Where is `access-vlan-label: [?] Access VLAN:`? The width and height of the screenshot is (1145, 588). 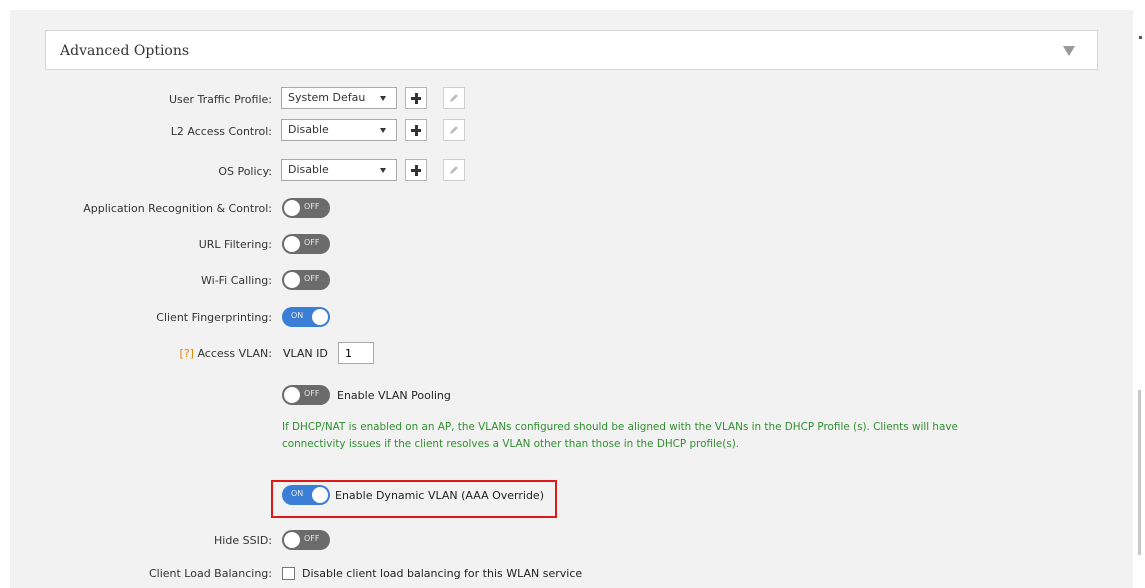 access-vlan-label: [?] Access VLAN: is located at coordinates (226, 353).